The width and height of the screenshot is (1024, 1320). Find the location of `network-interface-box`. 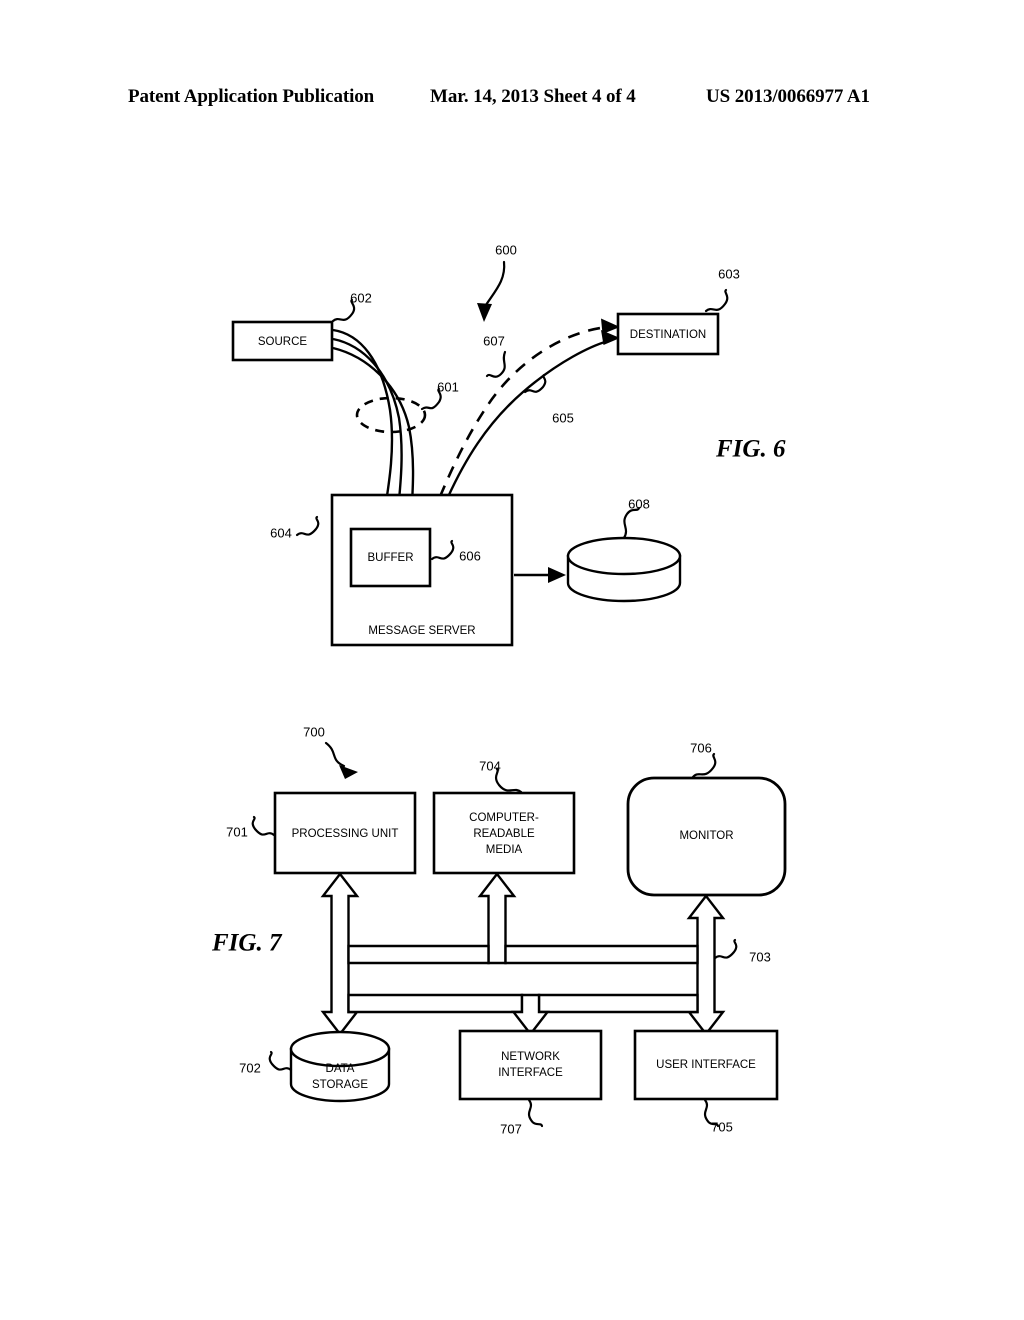

network-interface-box is located at coordinates (530, 1065).